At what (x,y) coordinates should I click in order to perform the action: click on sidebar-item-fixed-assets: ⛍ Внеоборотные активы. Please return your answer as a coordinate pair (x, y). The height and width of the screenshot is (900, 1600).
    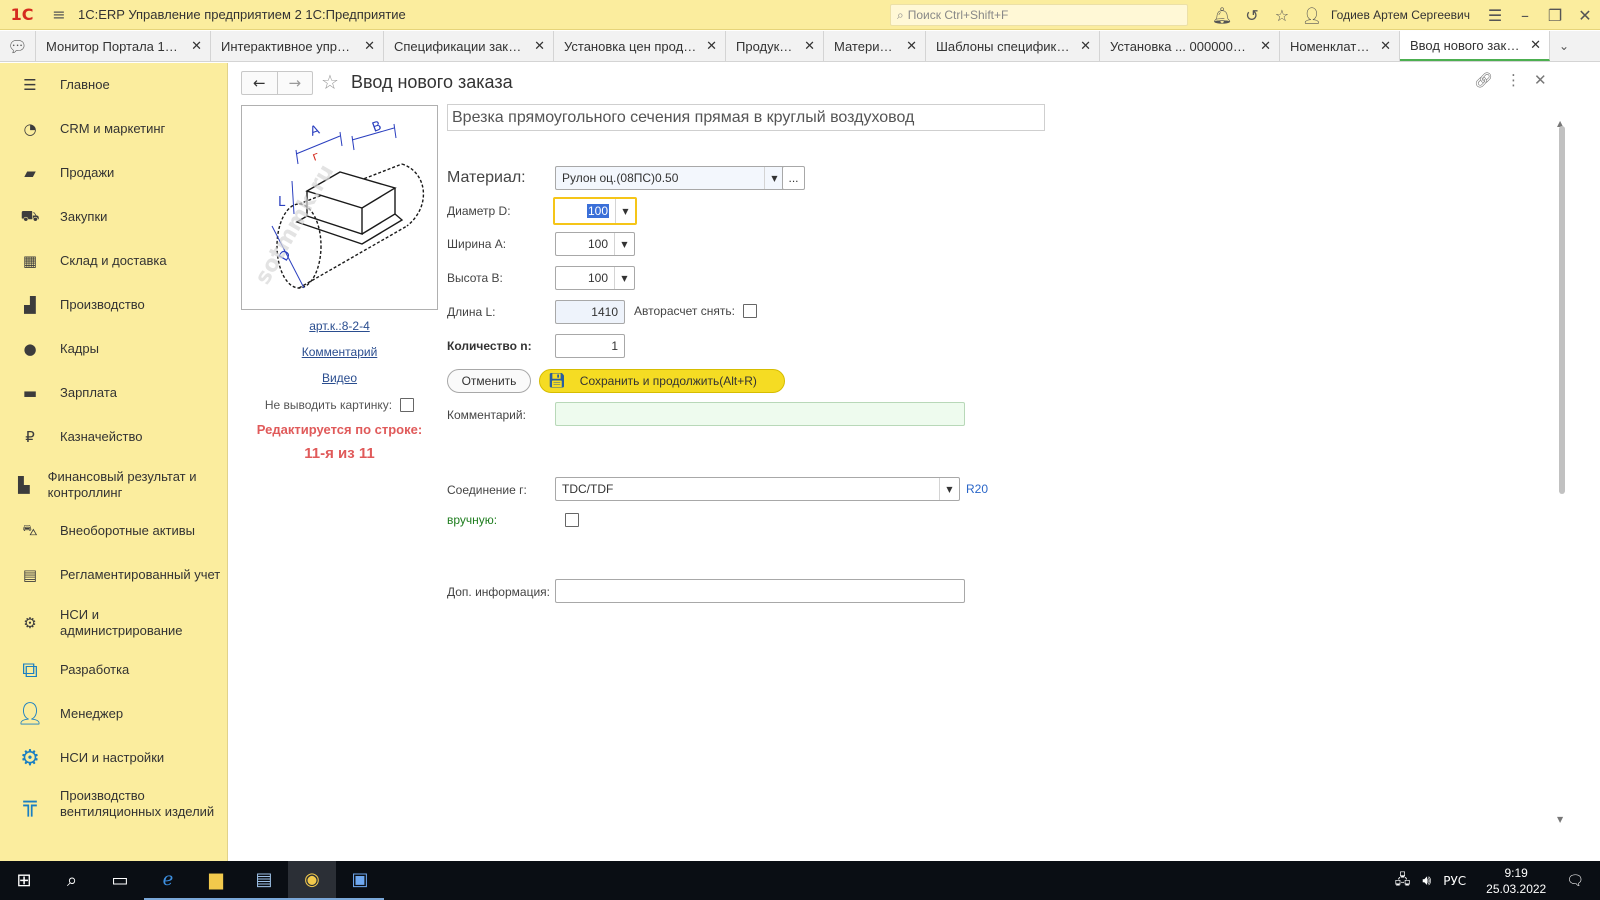
    Looking at the image, I should click on (114, 531).